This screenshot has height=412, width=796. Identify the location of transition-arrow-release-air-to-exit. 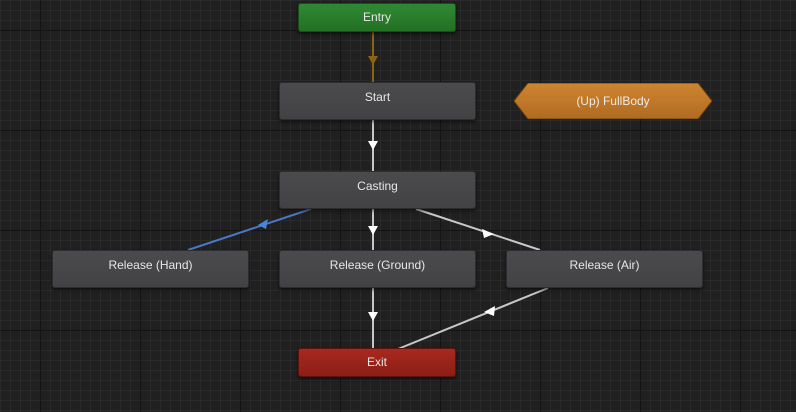
(489, 311).